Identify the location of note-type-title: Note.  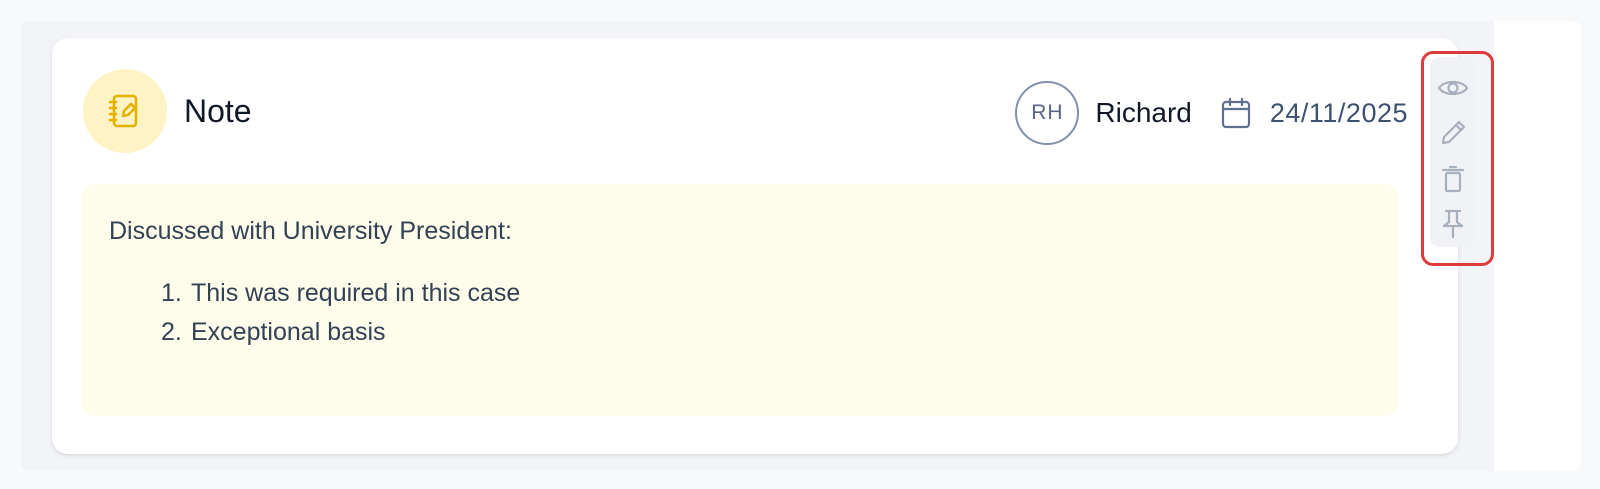
(218, 111).